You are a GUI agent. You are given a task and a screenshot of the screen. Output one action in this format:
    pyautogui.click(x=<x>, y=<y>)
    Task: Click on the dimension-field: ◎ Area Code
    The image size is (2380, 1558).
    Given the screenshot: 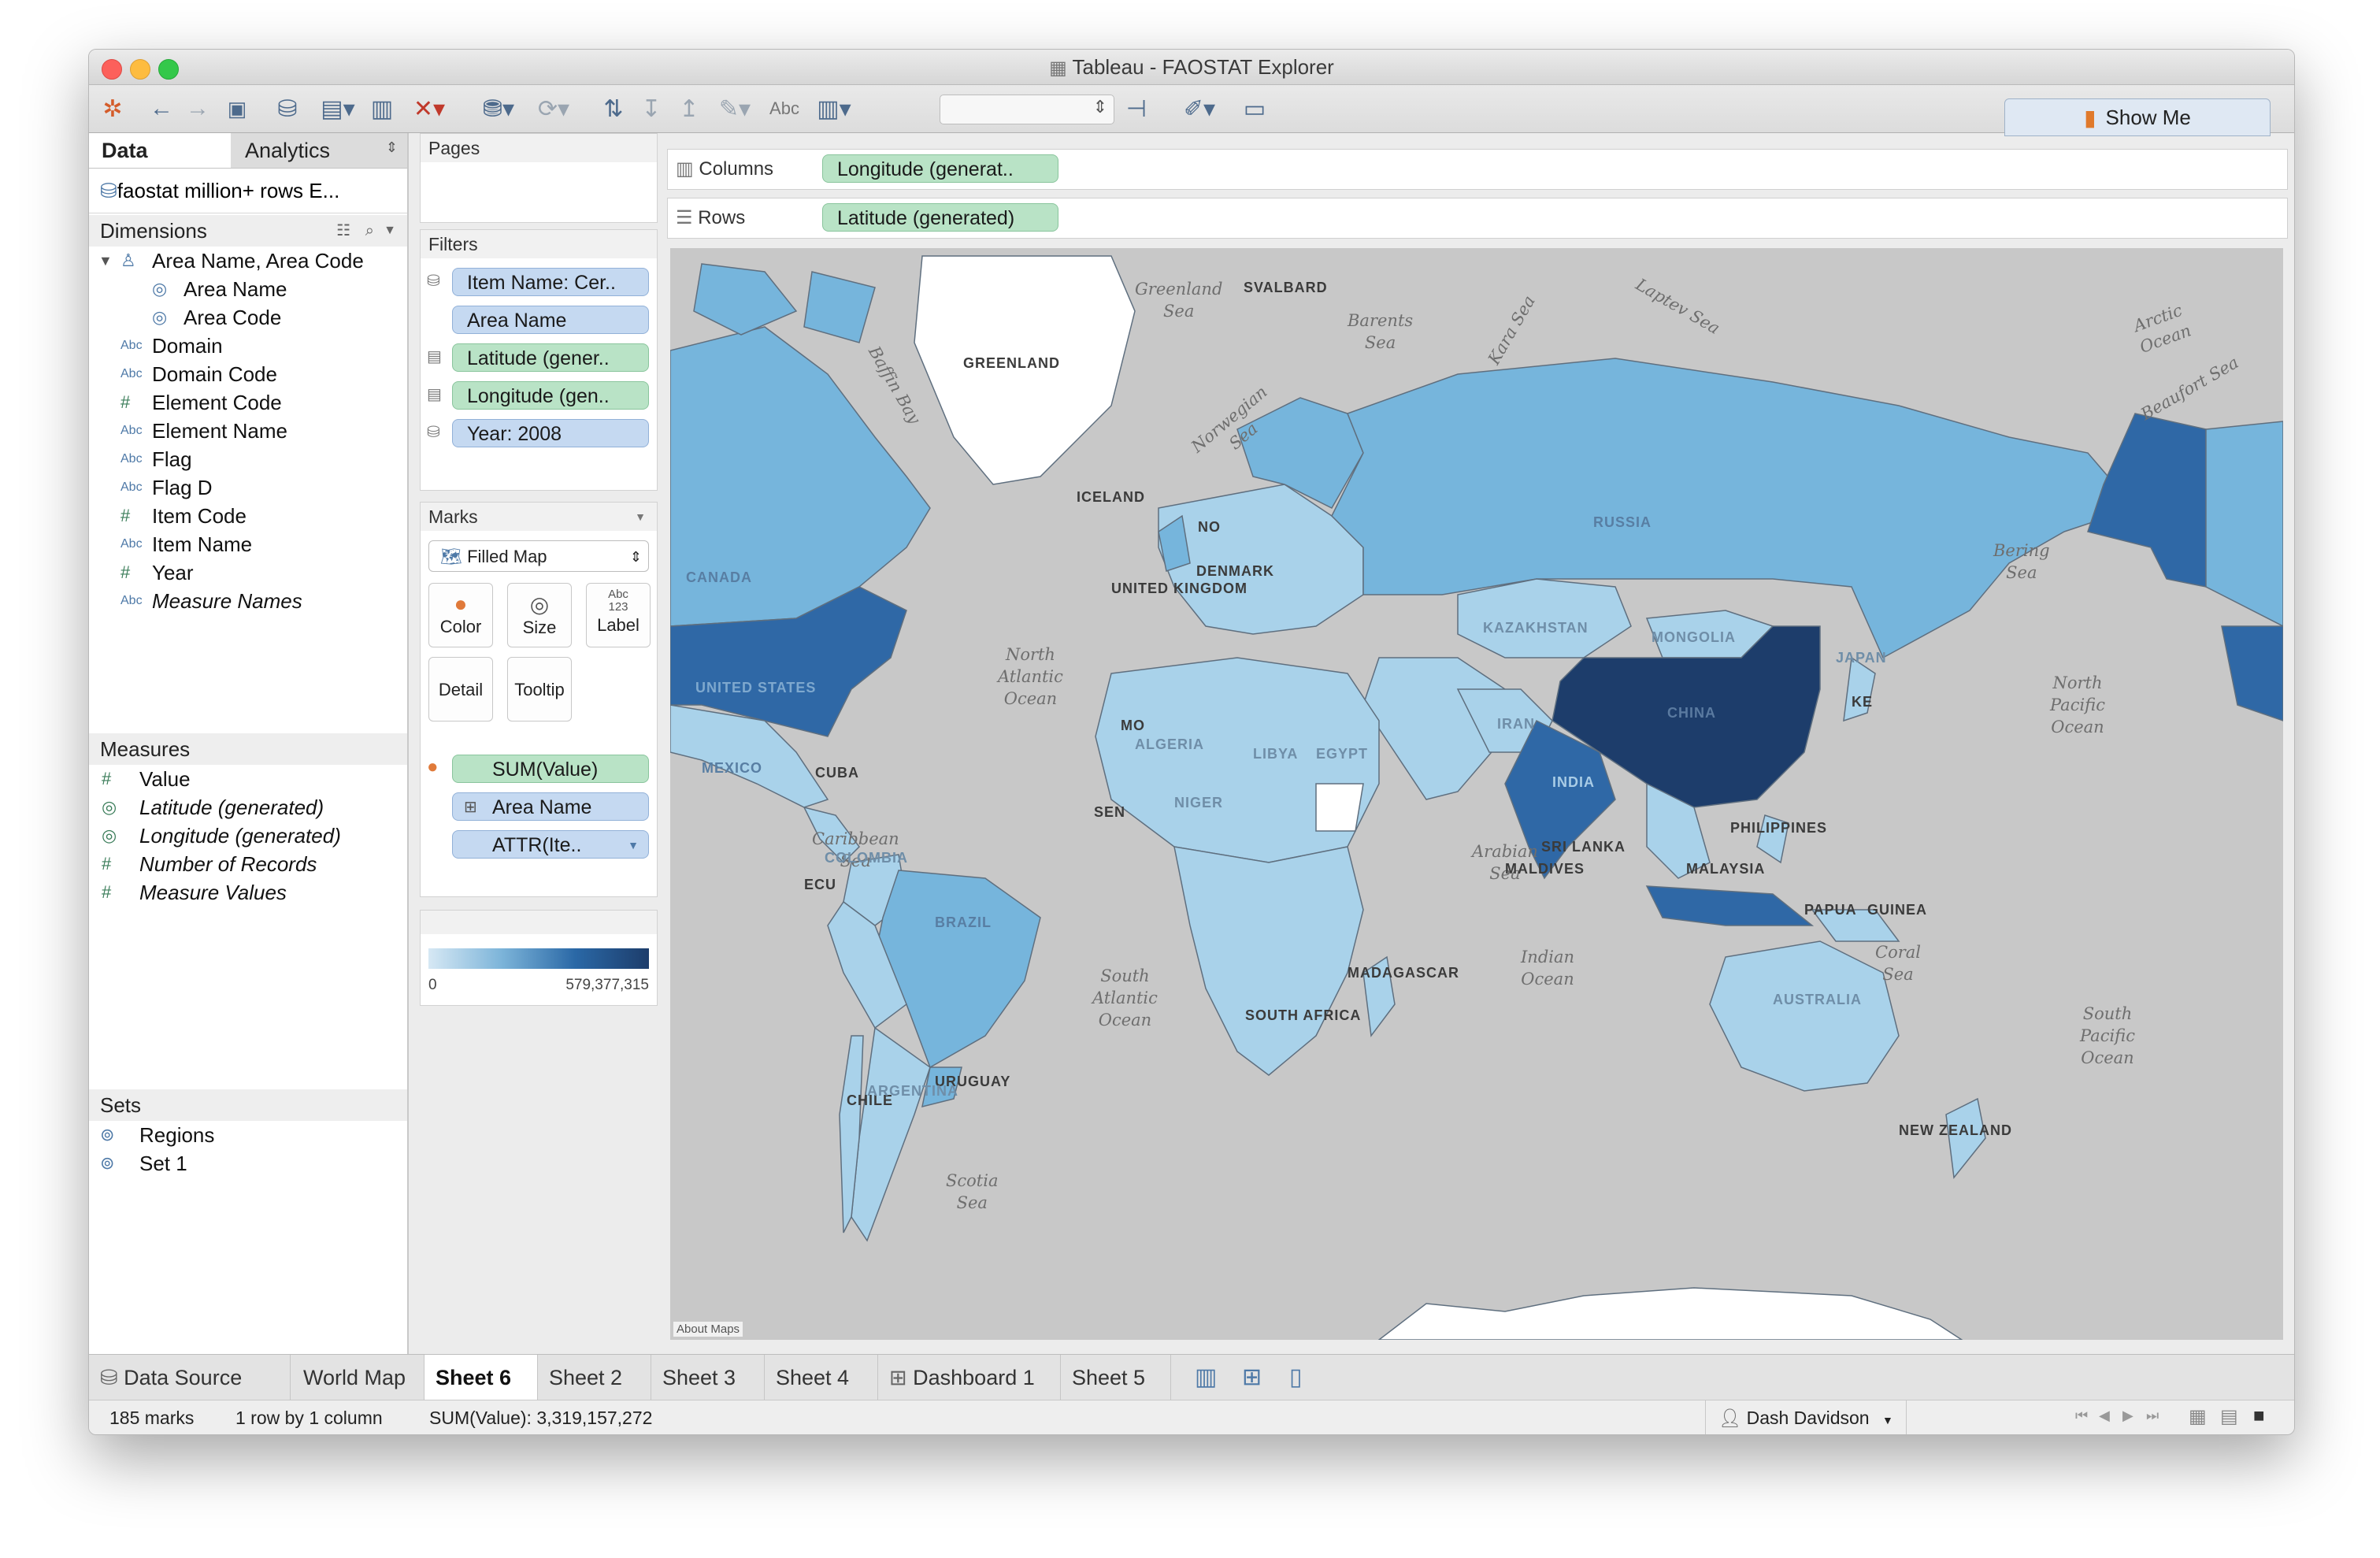 What is the action you would take?
    pyautogui.click(x=248, y=317)
    